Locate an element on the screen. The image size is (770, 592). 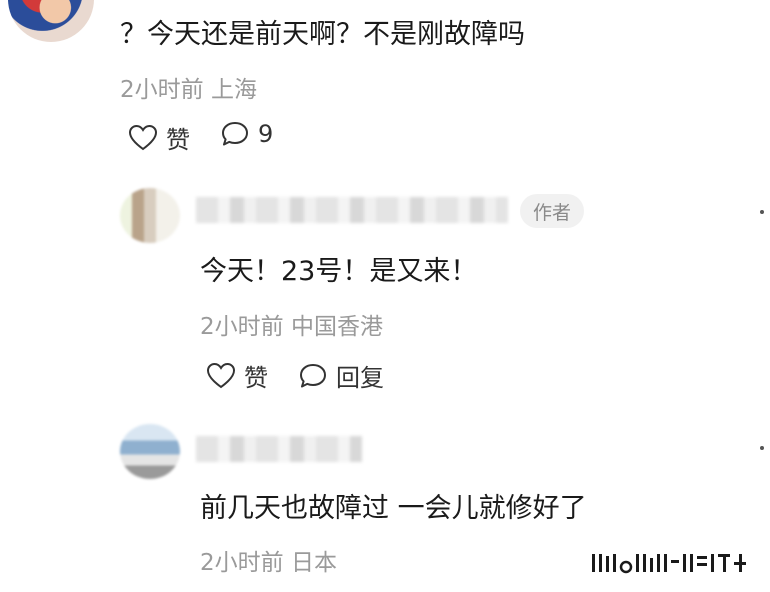
reply-meta: 2小时前 中国香港 is located at coordinates (291, 324).